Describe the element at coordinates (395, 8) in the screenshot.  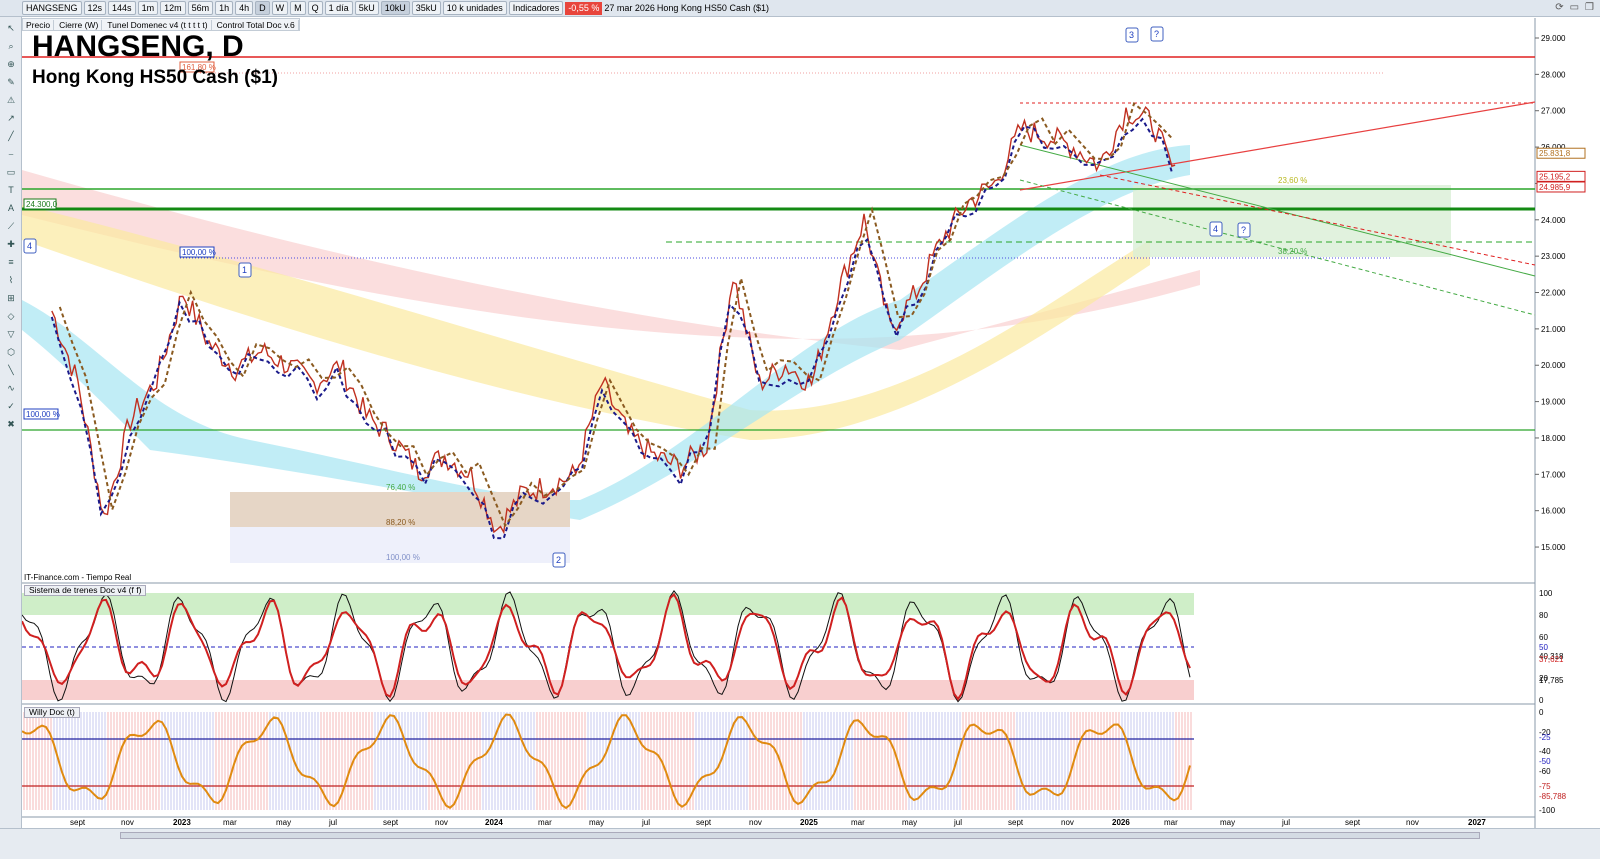
I see `units-10kU: 10kU` at that location.